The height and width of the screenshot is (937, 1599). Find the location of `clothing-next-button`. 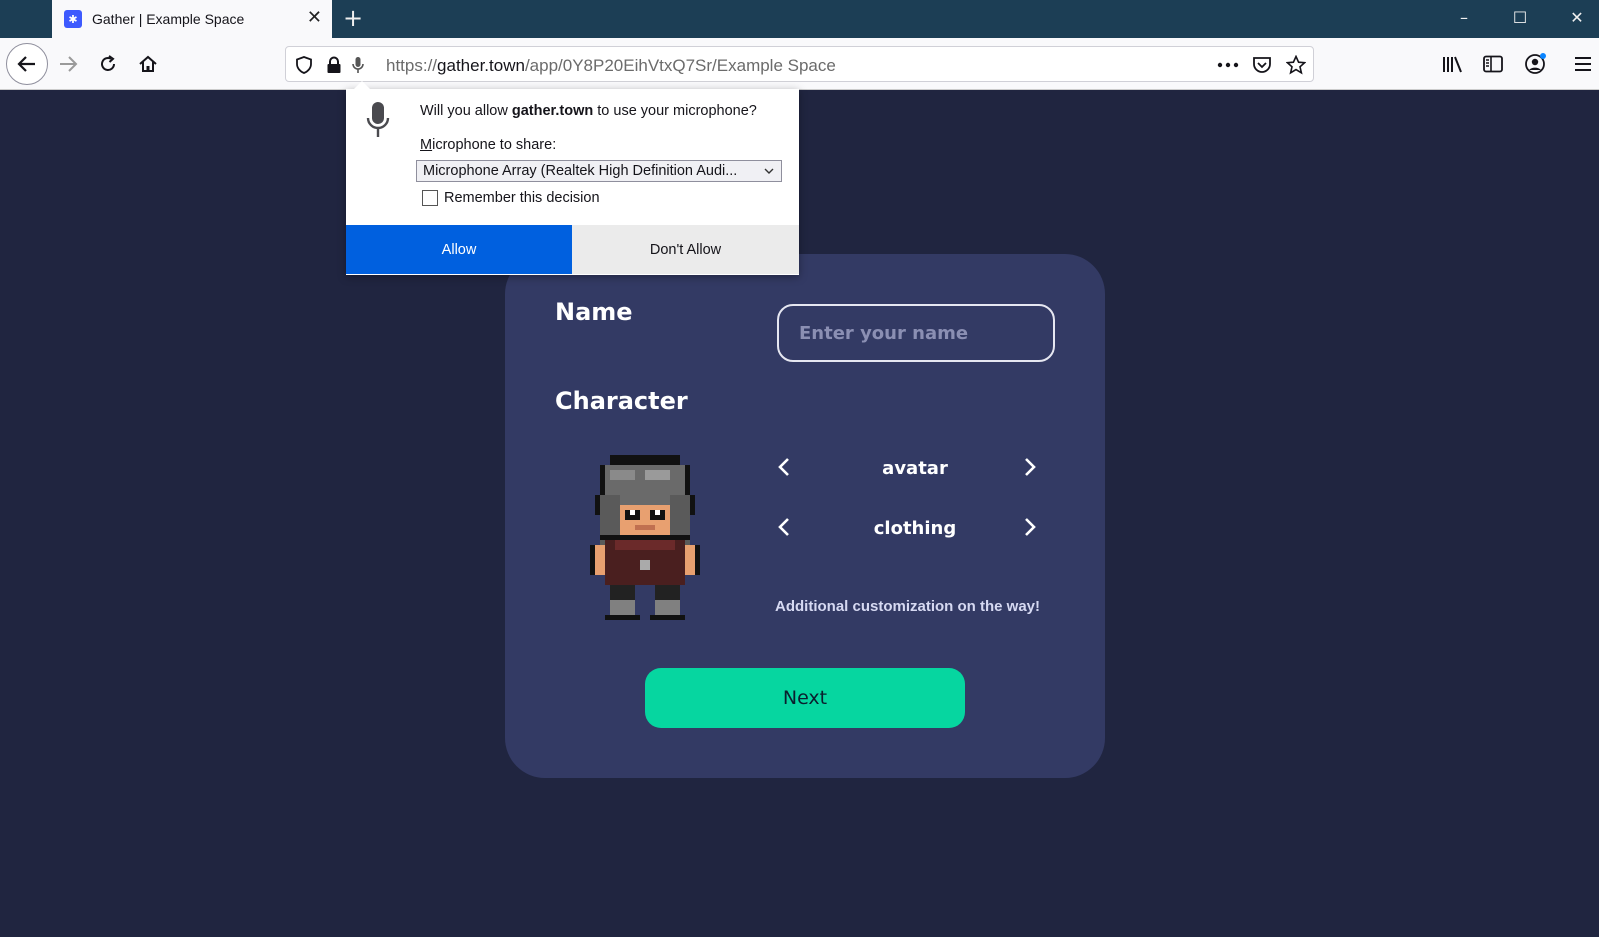

clothing-next-button is located at coordinates (1030, 527).